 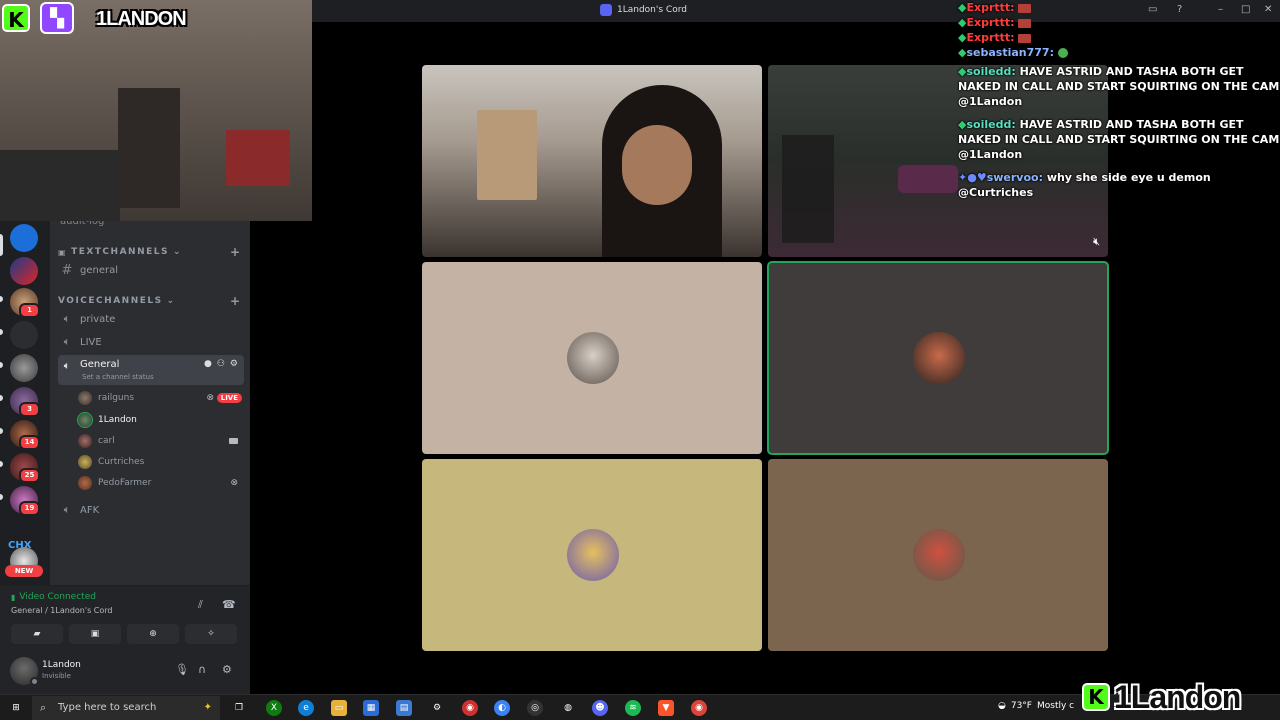 I want to click on video-tile-webcam, so click(x=592, y=161).